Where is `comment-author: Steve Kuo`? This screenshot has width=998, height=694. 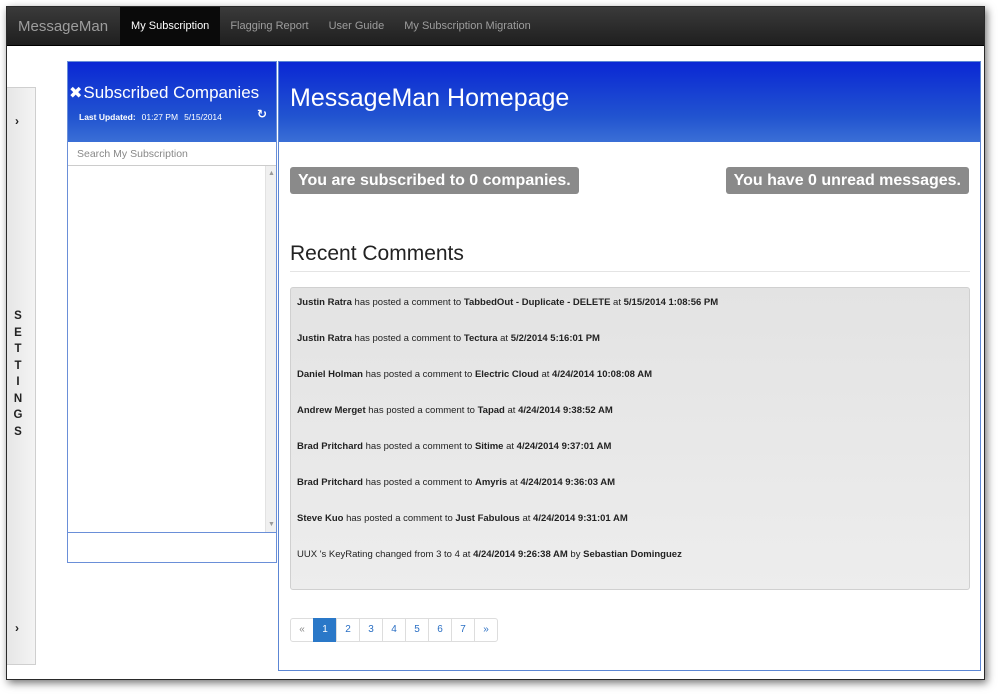 comment-author: Steve Kuo is located at coordinates (320, 518).